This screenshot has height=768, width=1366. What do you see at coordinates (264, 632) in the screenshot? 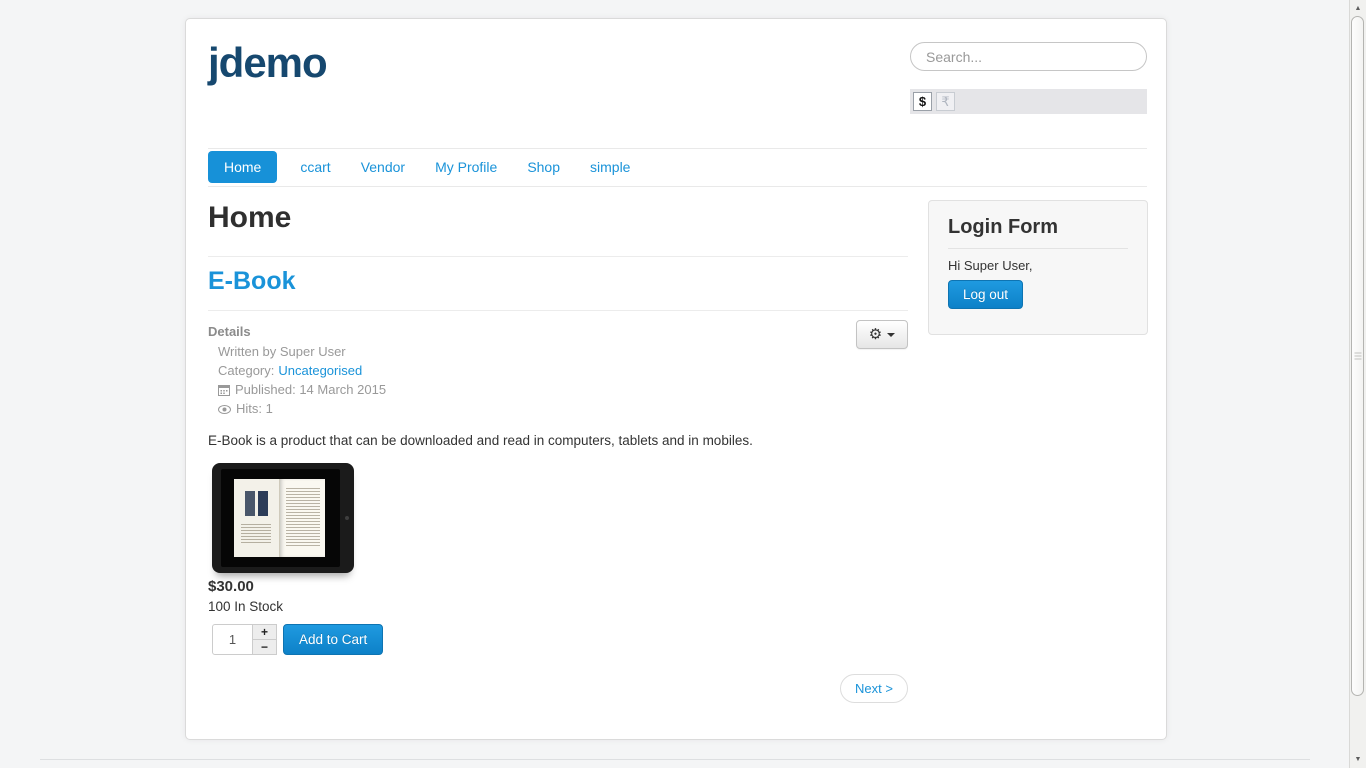
I see `quantity-increase-button: +` at bounding box center [264, 632].